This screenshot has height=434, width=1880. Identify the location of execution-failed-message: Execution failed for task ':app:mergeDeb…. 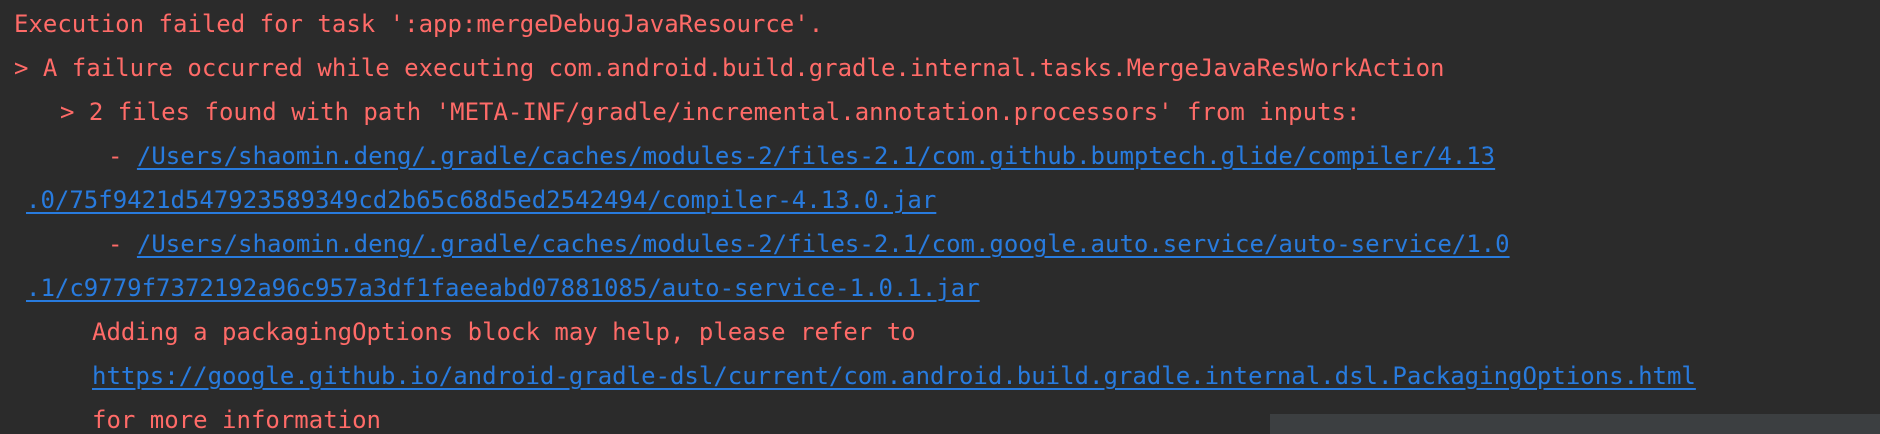
(419, 24).